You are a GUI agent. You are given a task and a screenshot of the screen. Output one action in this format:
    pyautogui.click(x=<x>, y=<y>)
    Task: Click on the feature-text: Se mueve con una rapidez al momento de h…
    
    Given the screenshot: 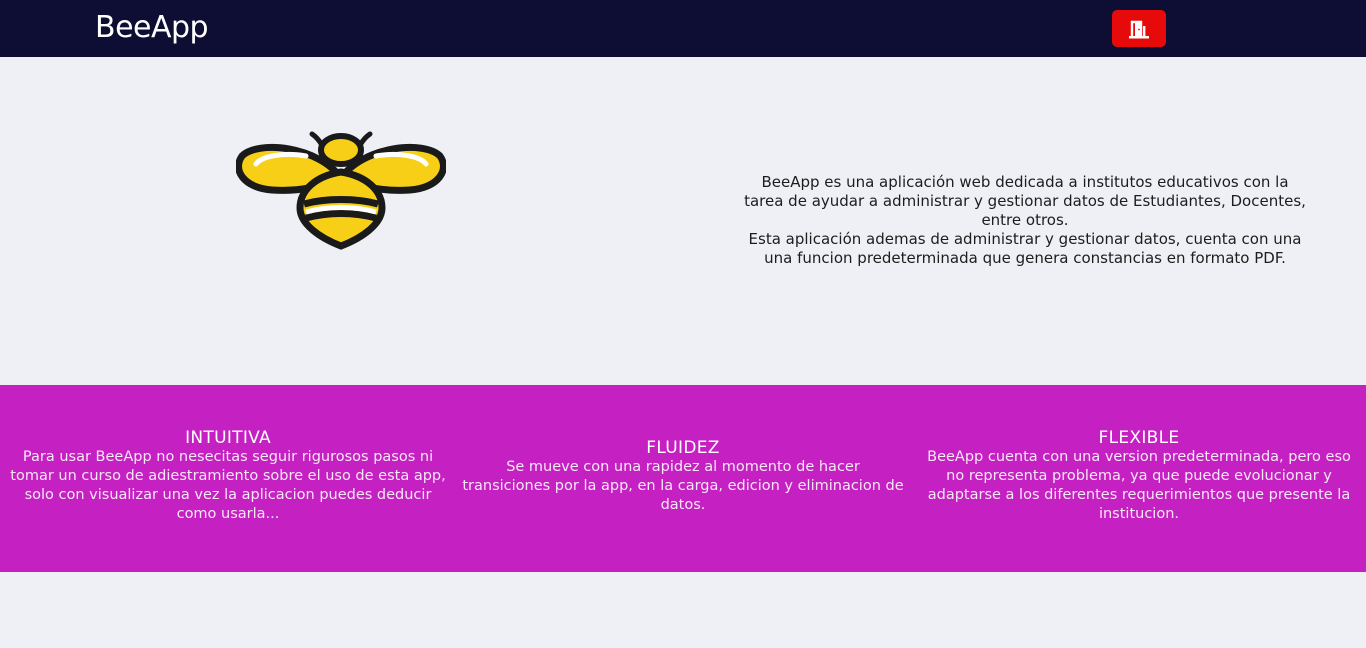 What is the action you would take?
    pyautogui.click(x=683, y=486)
    